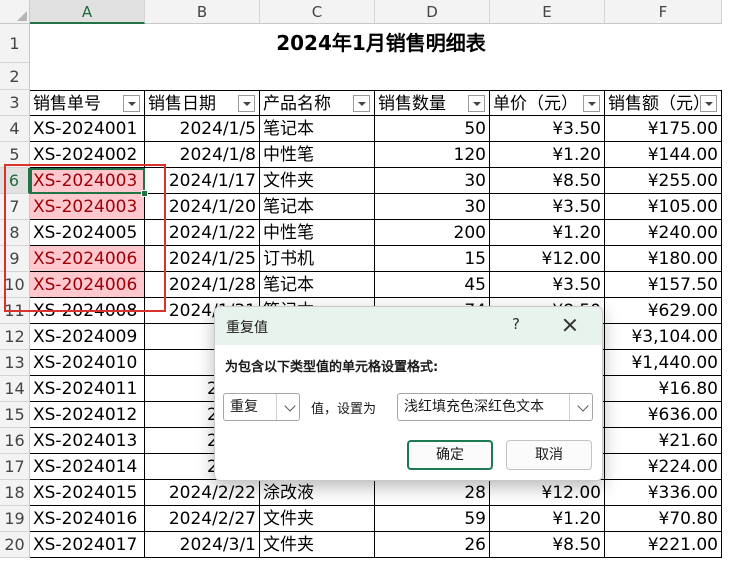 The width and height of the screenshot is (732, 564). What do you see at coordinates (87, 337) in the screenshot?
I see `cell-a12: XS-2024009` at bounding box center [87, 337].